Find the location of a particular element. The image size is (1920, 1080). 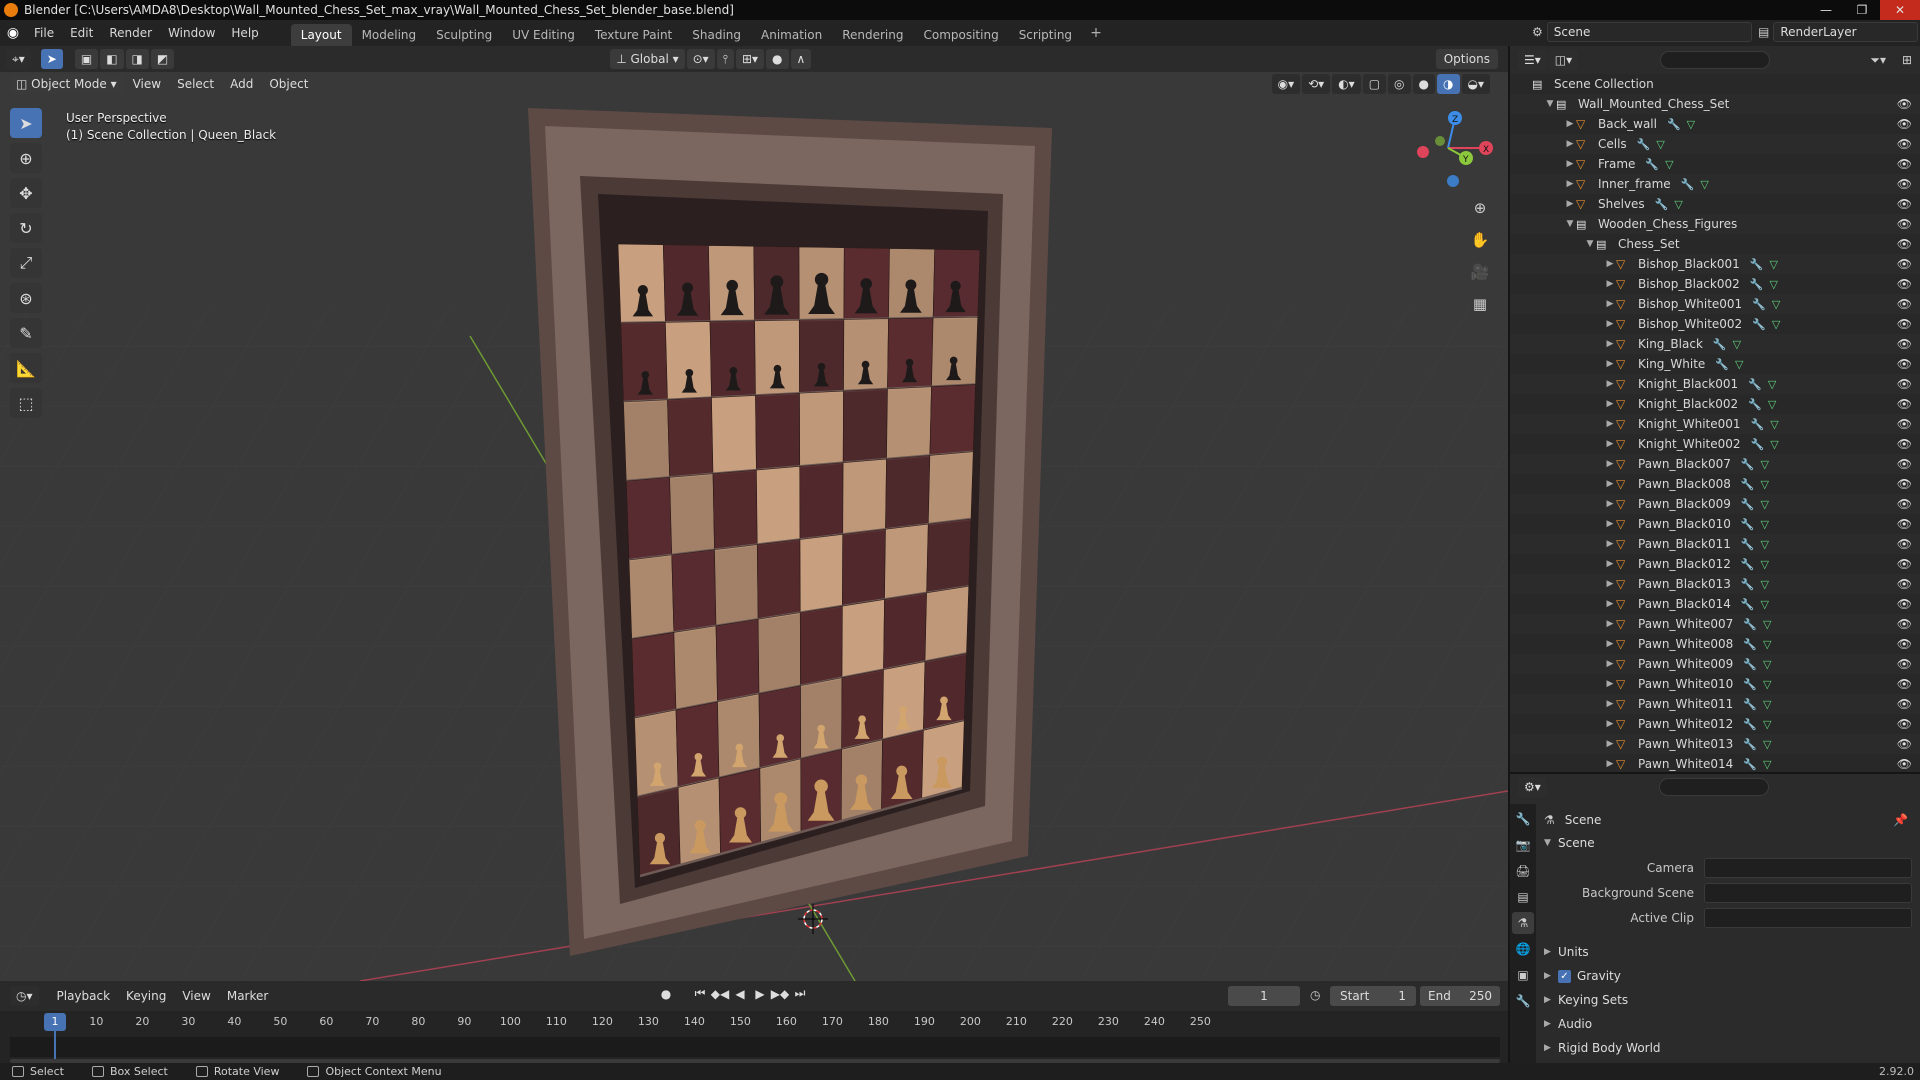

select-extend-icon: ◧ is located at coordinates (112, 59).